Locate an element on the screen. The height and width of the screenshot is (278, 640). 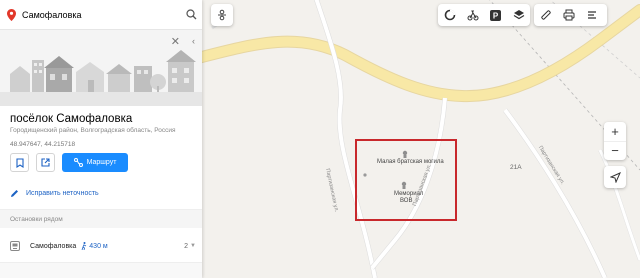
layers-icon is located at coordinates (518, 15).